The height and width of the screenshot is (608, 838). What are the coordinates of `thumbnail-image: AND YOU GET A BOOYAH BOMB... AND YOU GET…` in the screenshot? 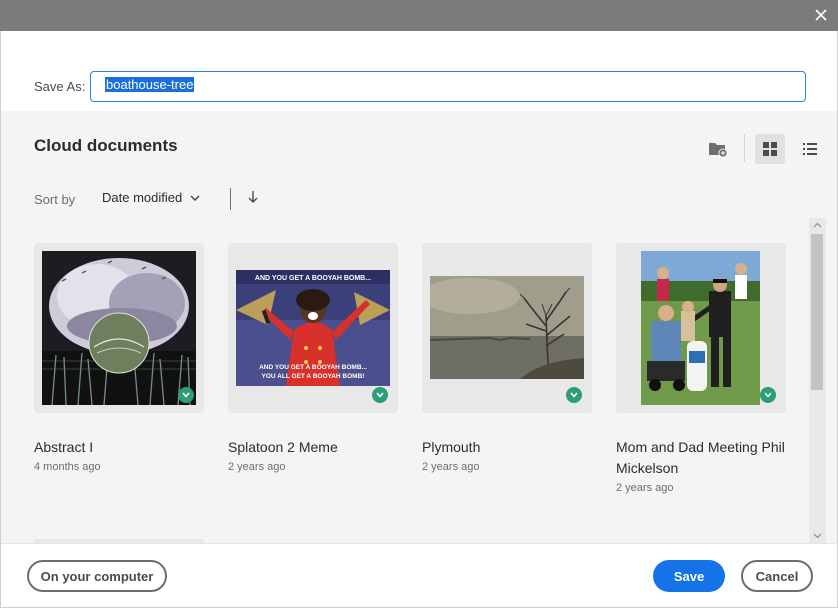 It's located at (313, 328).